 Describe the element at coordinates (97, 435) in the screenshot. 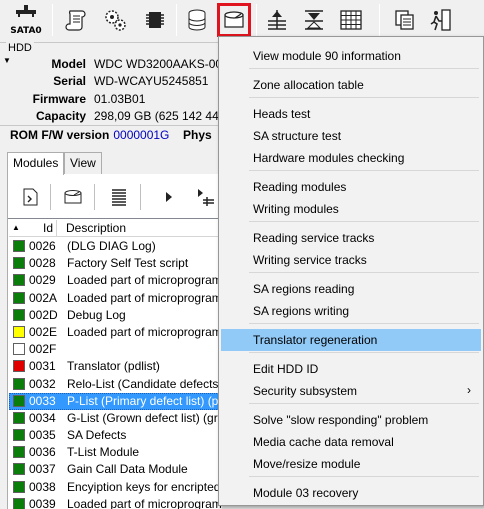

I see `module-description: SA Defects` at that location.